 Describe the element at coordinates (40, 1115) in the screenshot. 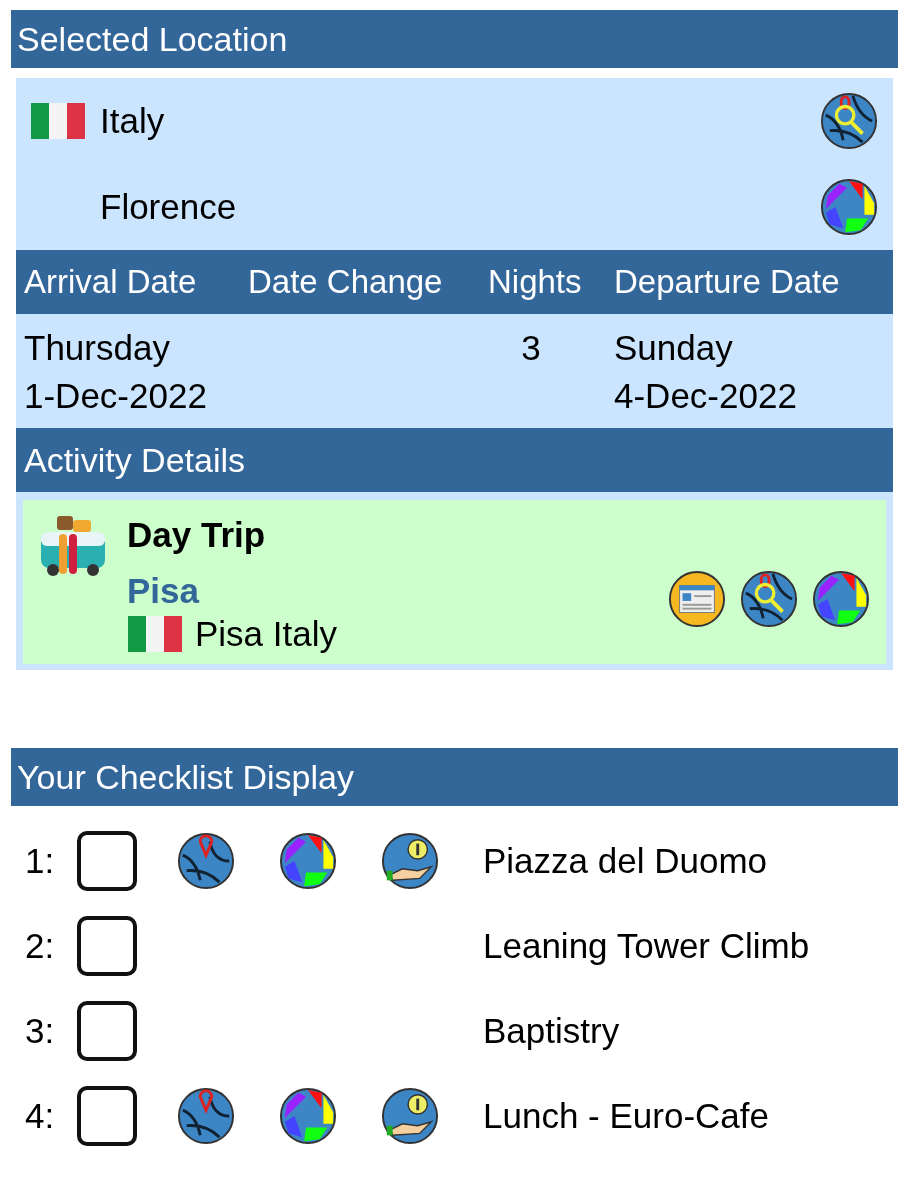

I see `item-number: 4:` at that location.